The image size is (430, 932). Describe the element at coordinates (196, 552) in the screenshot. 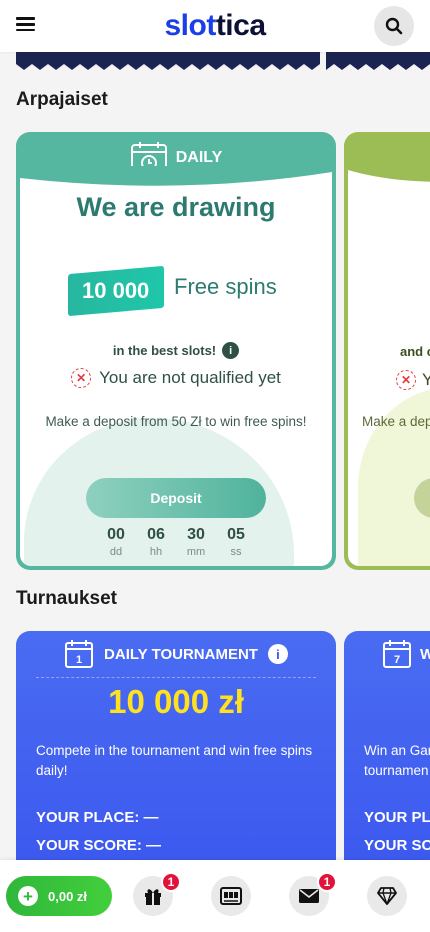

I see `timer-label: mm` at that location.